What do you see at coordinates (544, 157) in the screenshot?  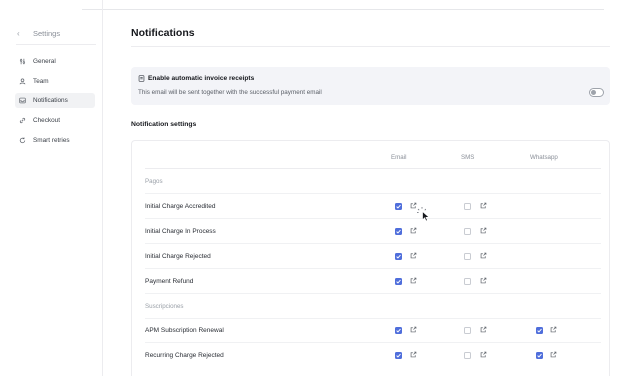 I see `column-header-whatsapp: Whatsapp` at bounding box center [544, 157].